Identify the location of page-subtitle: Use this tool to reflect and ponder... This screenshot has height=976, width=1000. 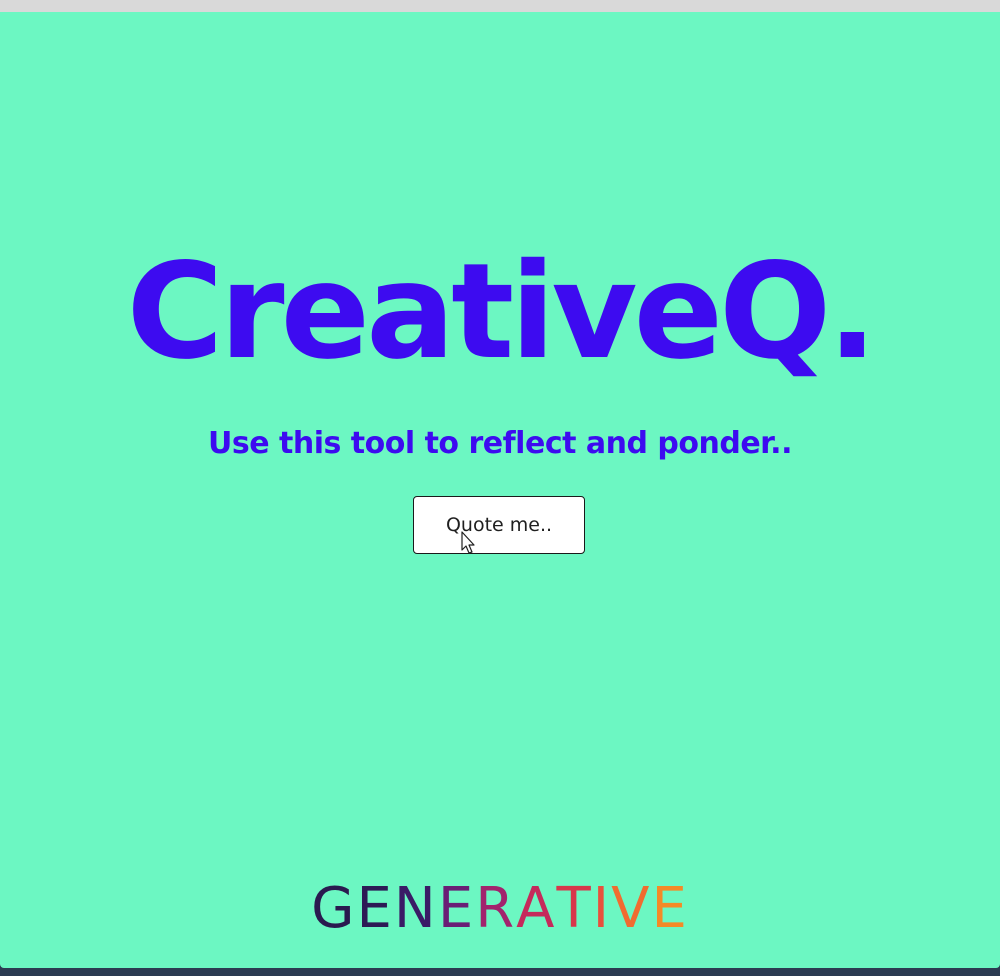
(500, 443).